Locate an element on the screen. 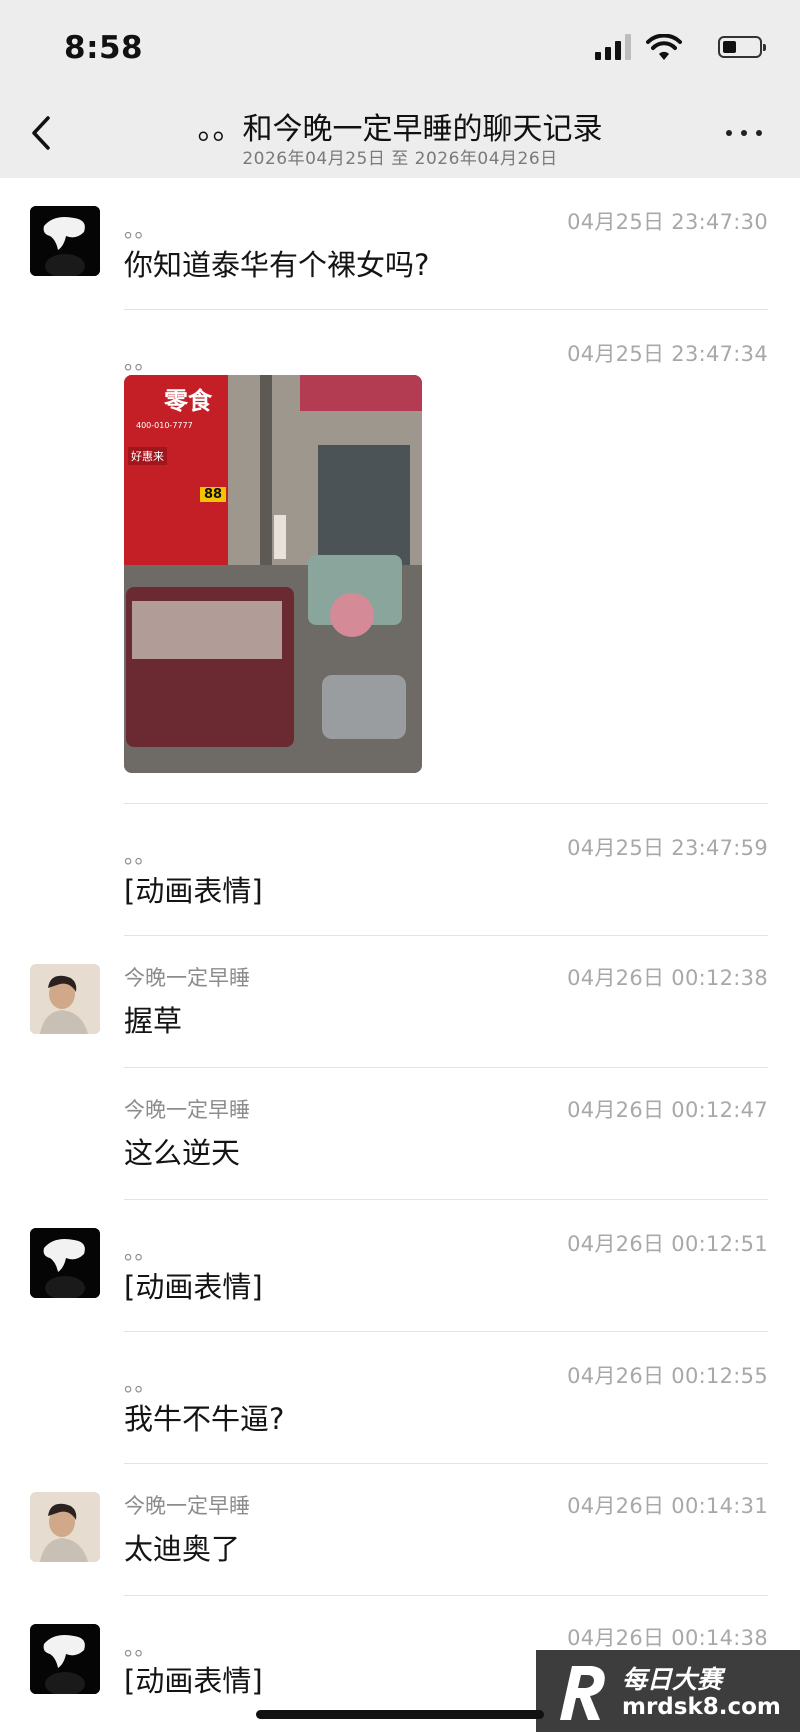  photo-price-sign: 88 is located at coordinates (213, 494).